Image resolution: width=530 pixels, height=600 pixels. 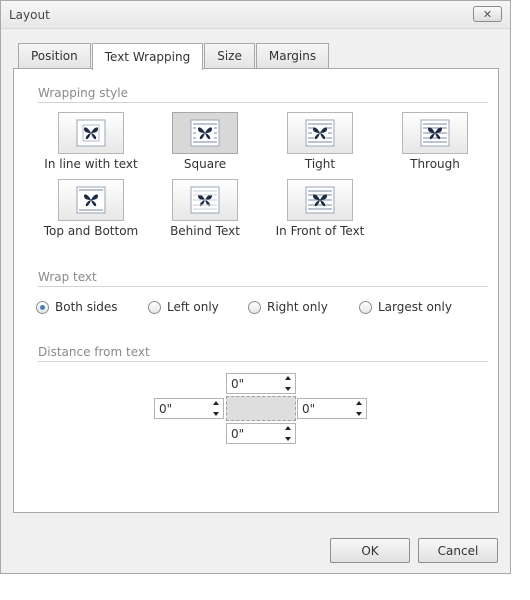 What do you see at coordinates (205, 164) in the screenshot?
I see `wrap-option-label: Square` at bounding box center [205, 164].